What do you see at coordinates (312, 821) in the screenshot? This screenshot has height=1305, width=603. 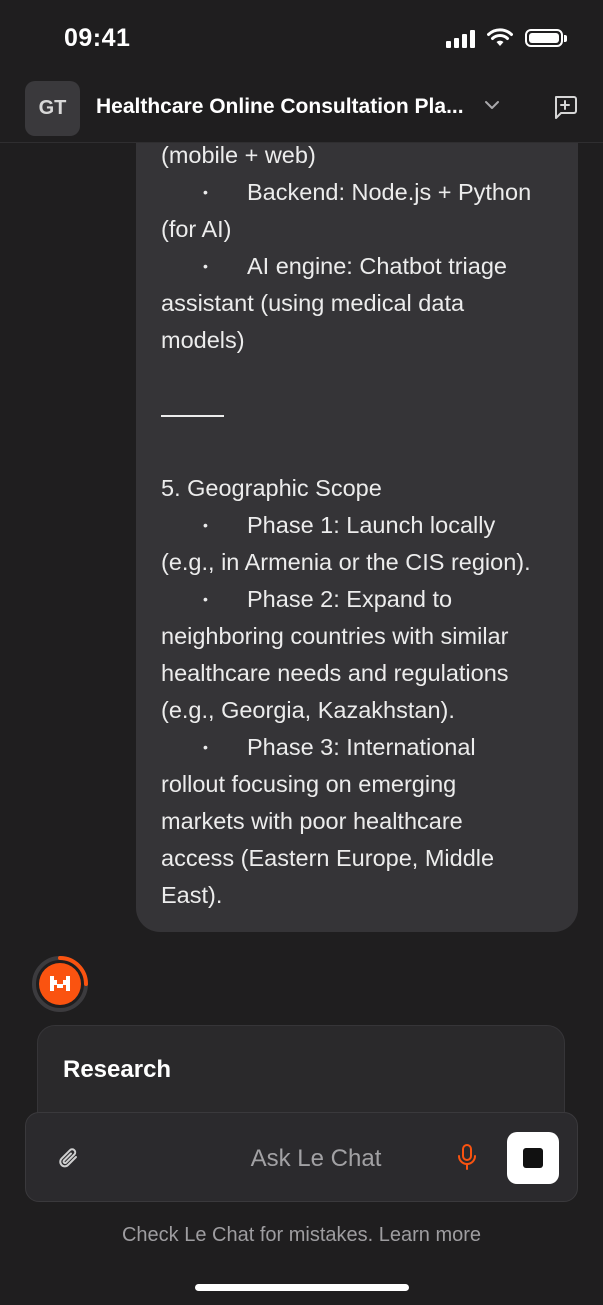 I see `message-line: markets with poor healthcare` at bounding box center [312, 821].